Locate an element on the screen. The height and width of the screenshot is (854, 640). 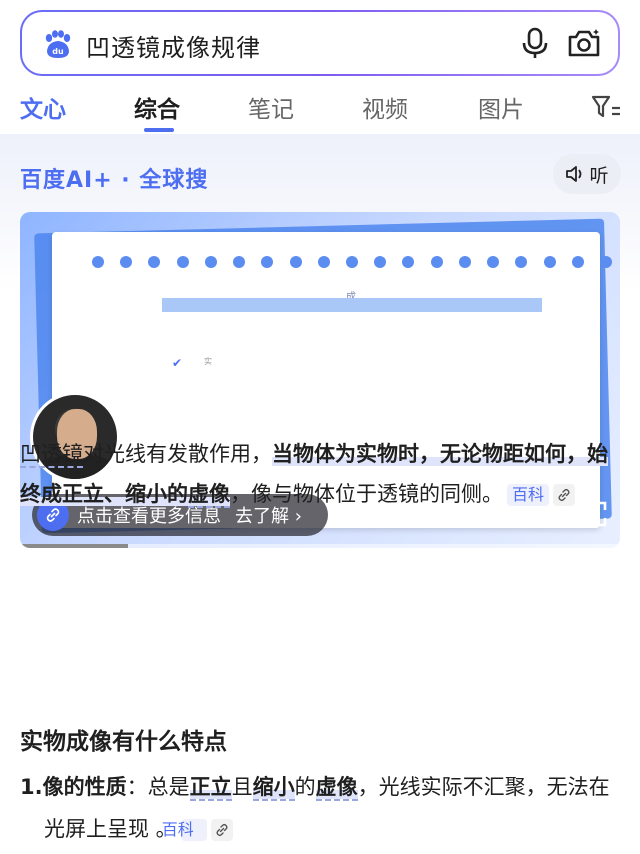
tab-images: 图片 is located at coordinates (501, 107).